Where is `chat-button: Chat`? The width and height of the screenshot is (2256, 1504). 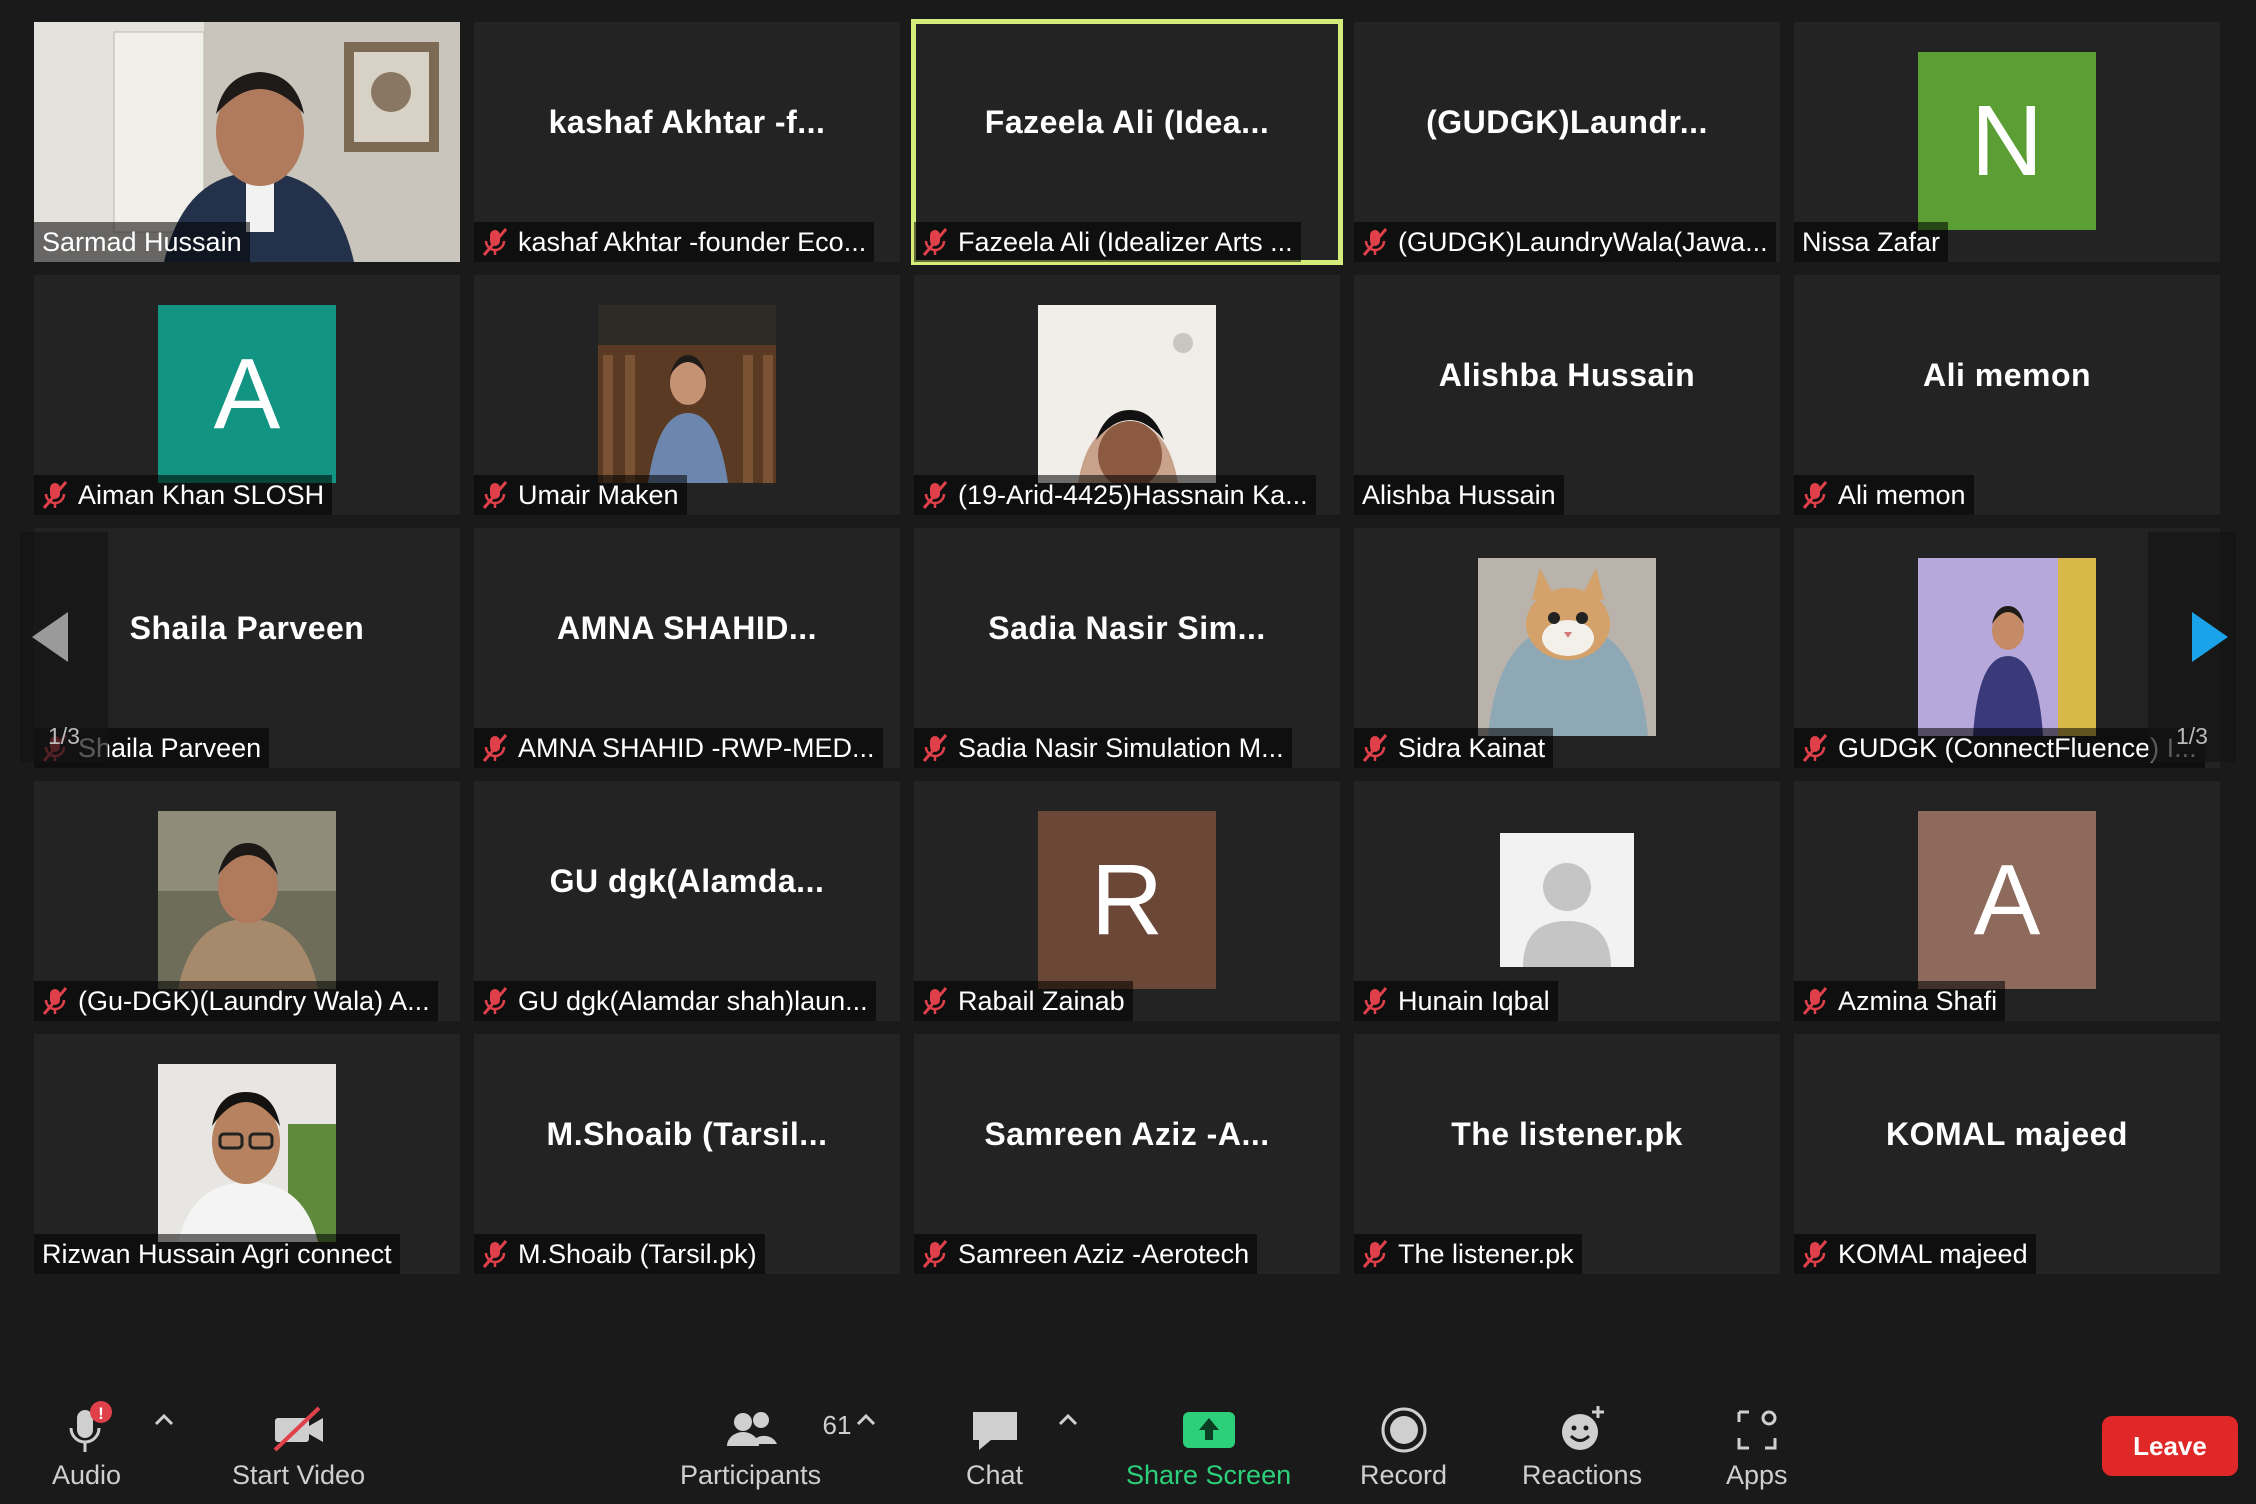
chat-button: Chat is located at coordinates (994, 1445).